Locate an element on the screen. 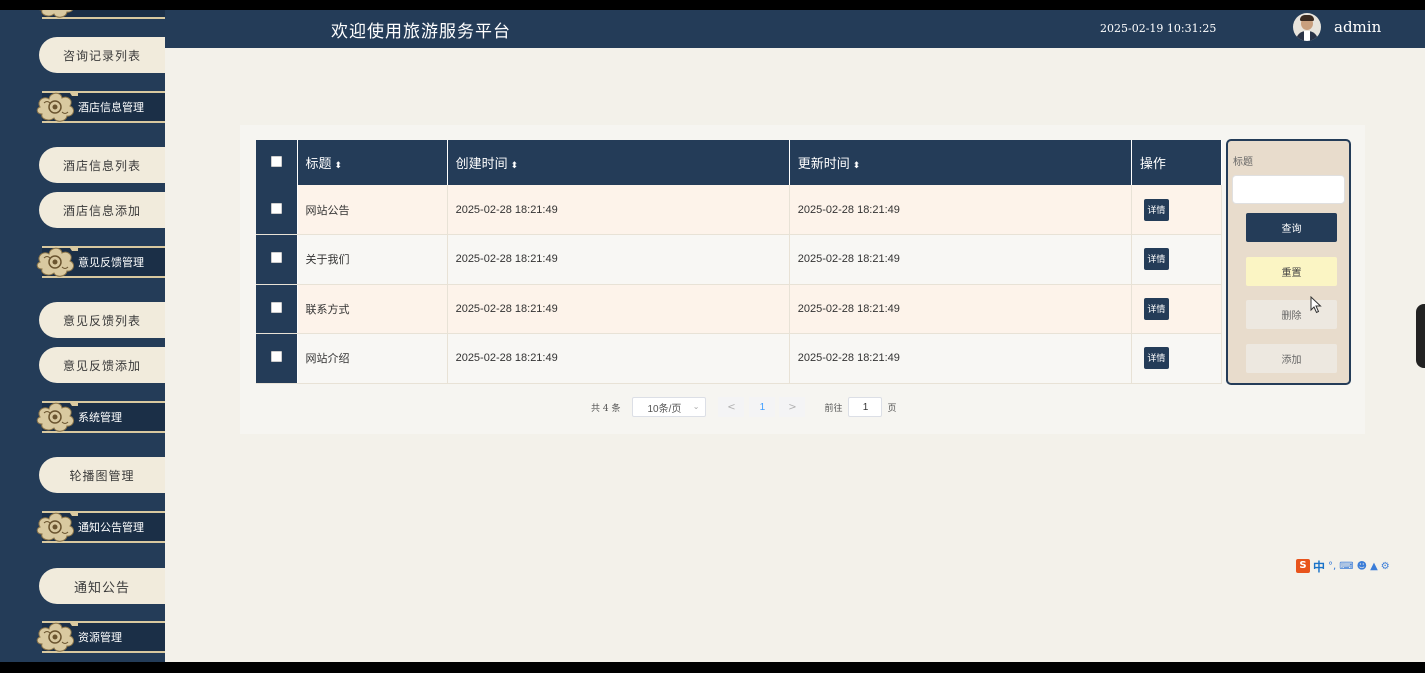 The image size is (1425, 673). sidebar-group: 意见反馈管理 is located at coordinates (99, 262).